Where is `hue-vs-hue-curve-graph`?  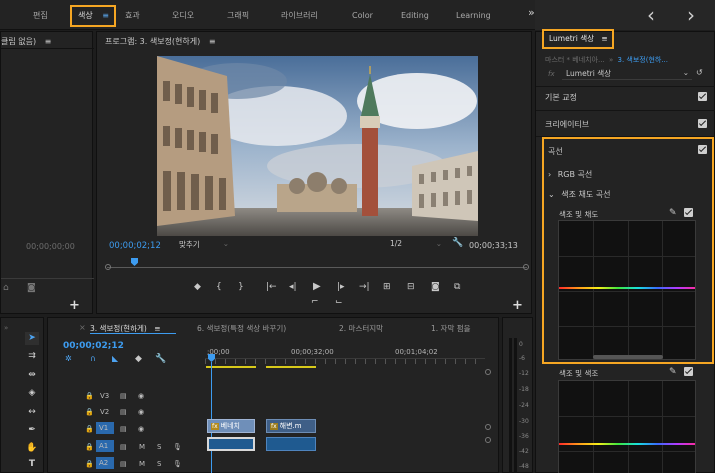
hue-vs-hue-curve-graph is located at coordinates (627, 426).